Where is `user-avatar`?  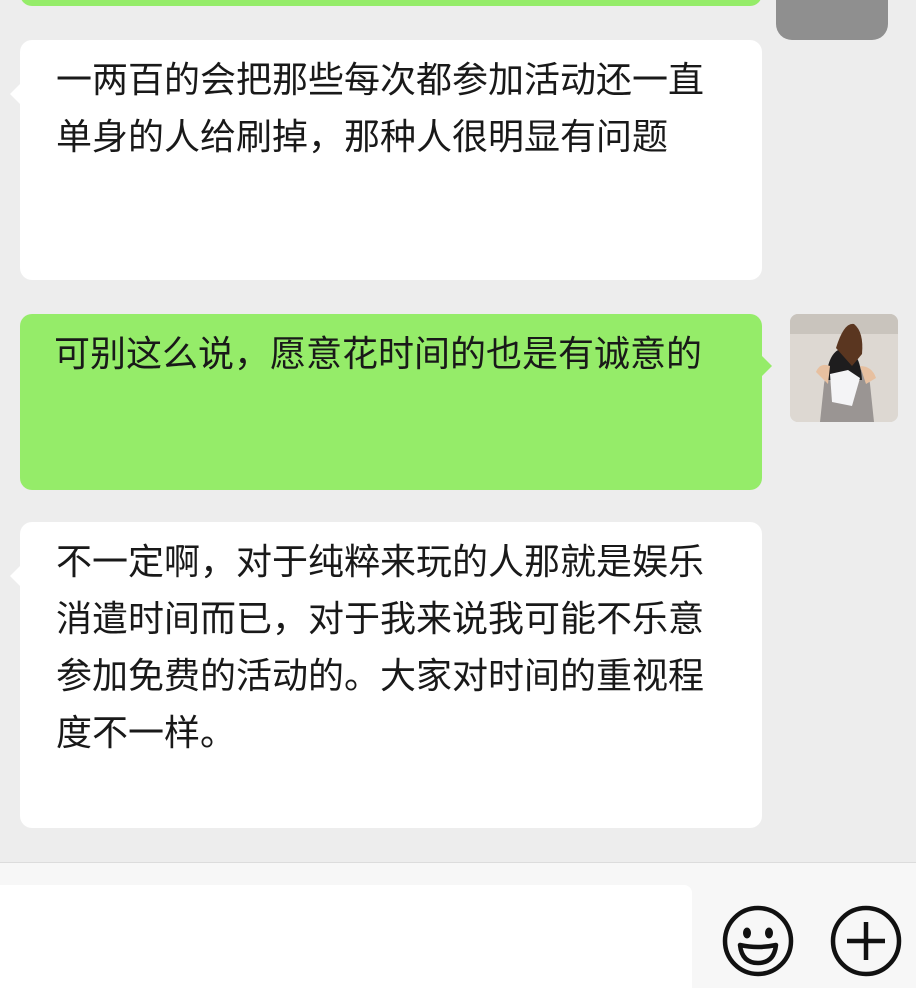 user-avatar is located at coordinates (844, 368).